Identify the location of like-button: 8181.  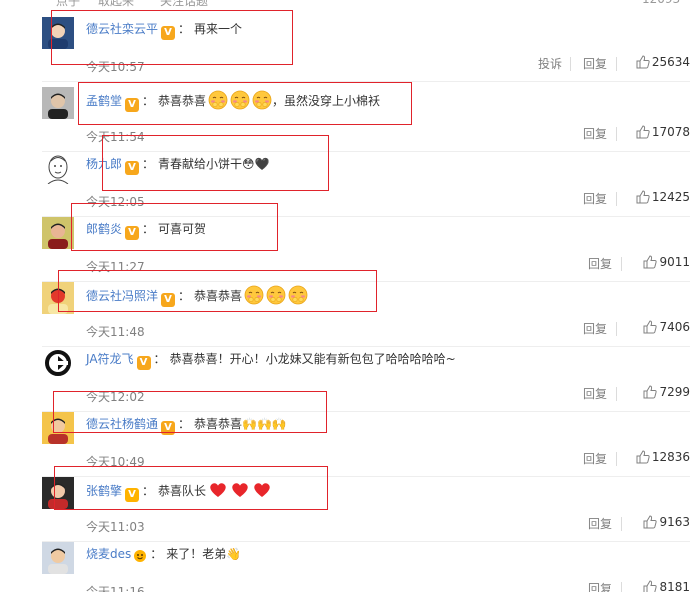
(666, 586).